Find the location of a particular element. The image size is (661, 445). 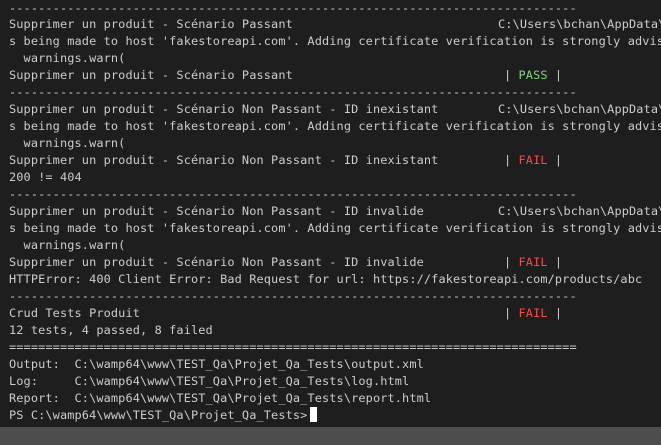

error-message-line: 200 != 404 is located at coordinates (45, 177).